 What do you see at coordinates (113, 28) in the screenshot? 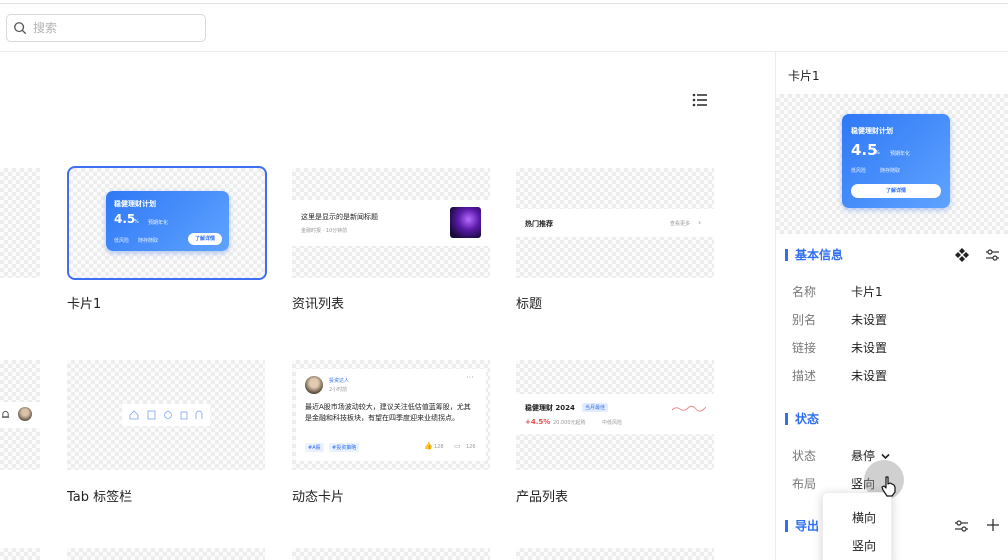
I see `search-input` at bounding box center [113, 28].